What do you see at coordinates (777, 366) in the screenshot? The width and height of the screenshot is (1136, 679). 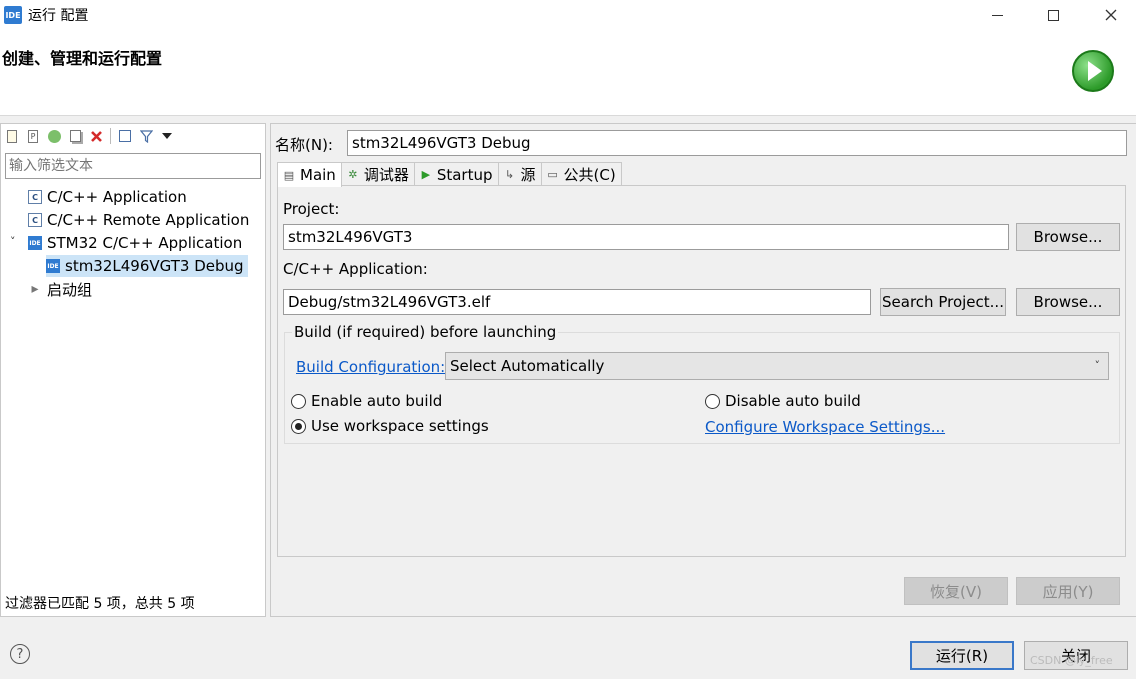 I see `build-configuration-select: Select Automatically ˅` at bounding box center [777, 366].